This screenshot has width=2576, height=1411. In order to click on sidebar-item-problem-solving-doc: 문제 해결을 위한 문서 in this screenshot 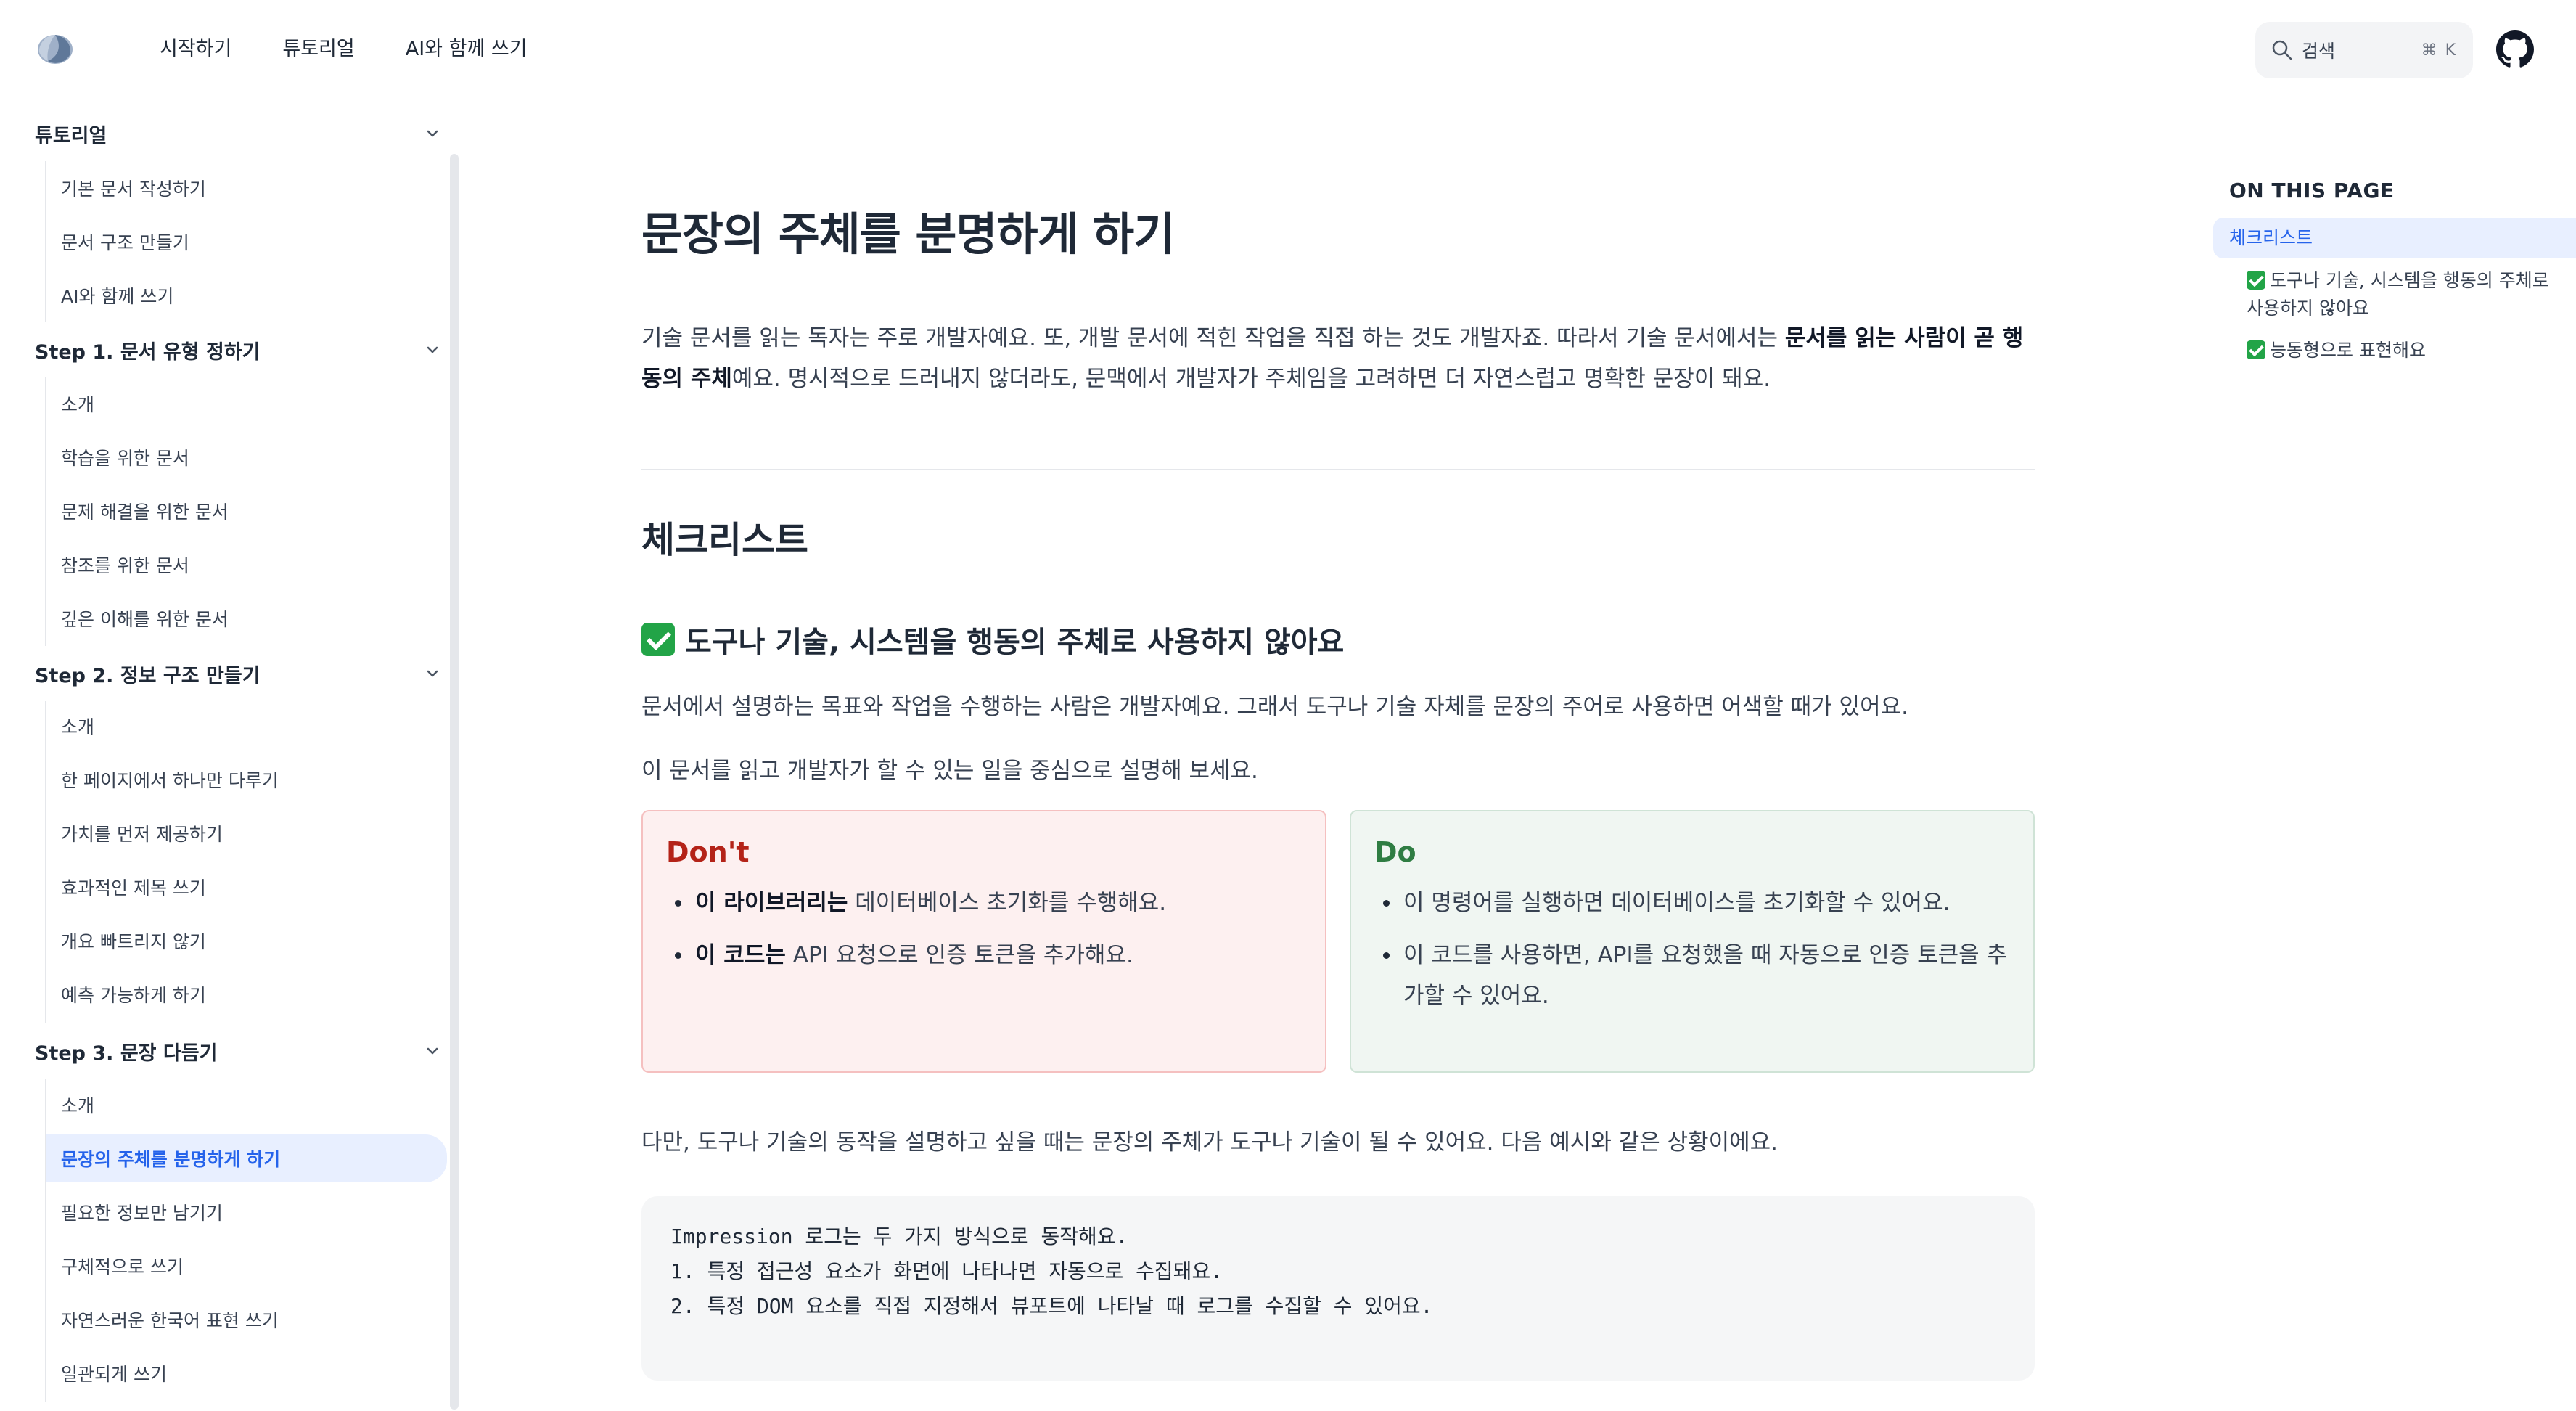, I will do `click(246, 511)`.